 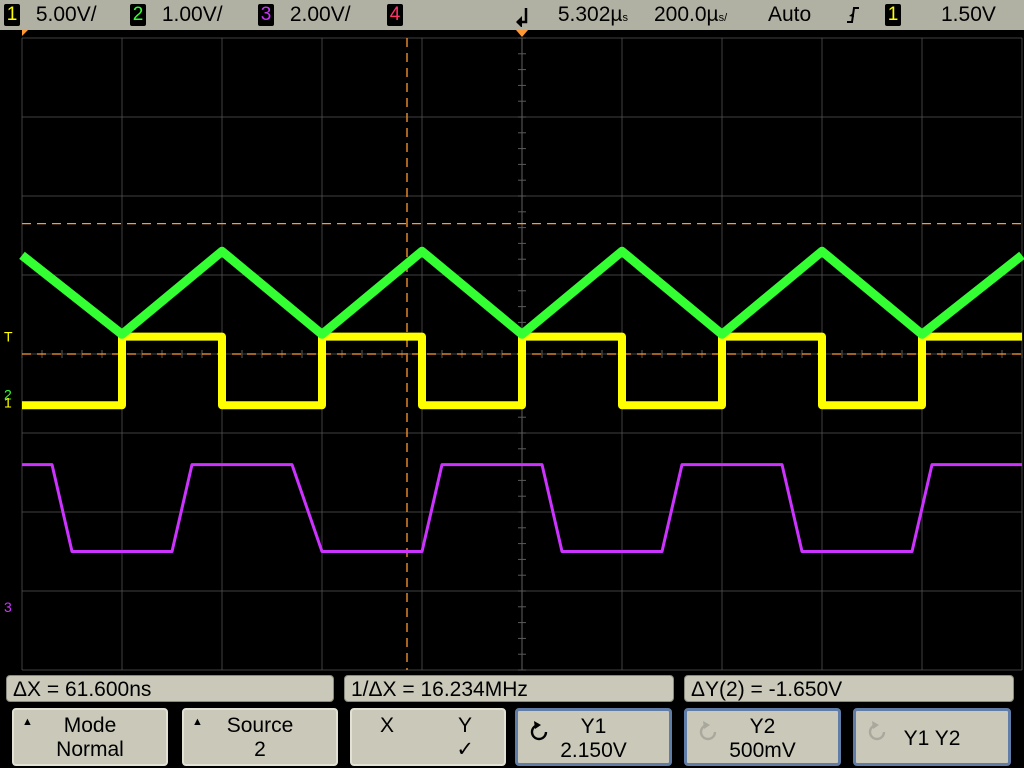 What do you see at coordinates (12, 15) in the screenshot?
I see `channel-1-badge: 1` at bounding box center [12, 15].